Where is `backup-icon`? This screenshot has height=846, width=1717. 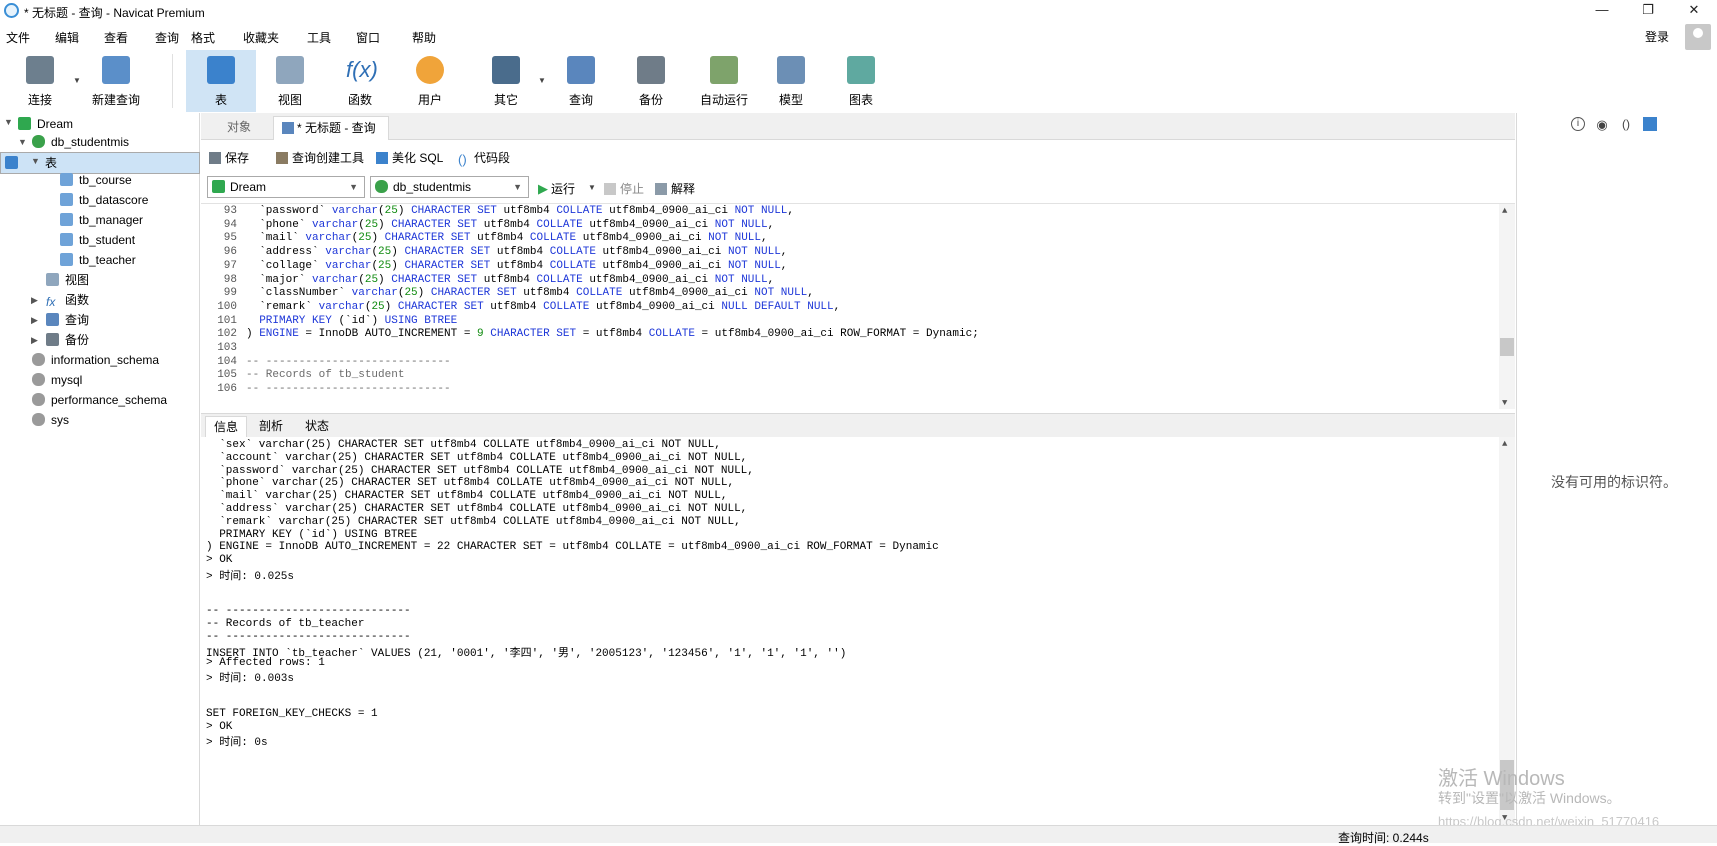 backup-icon is located at coordinates (651, 70).